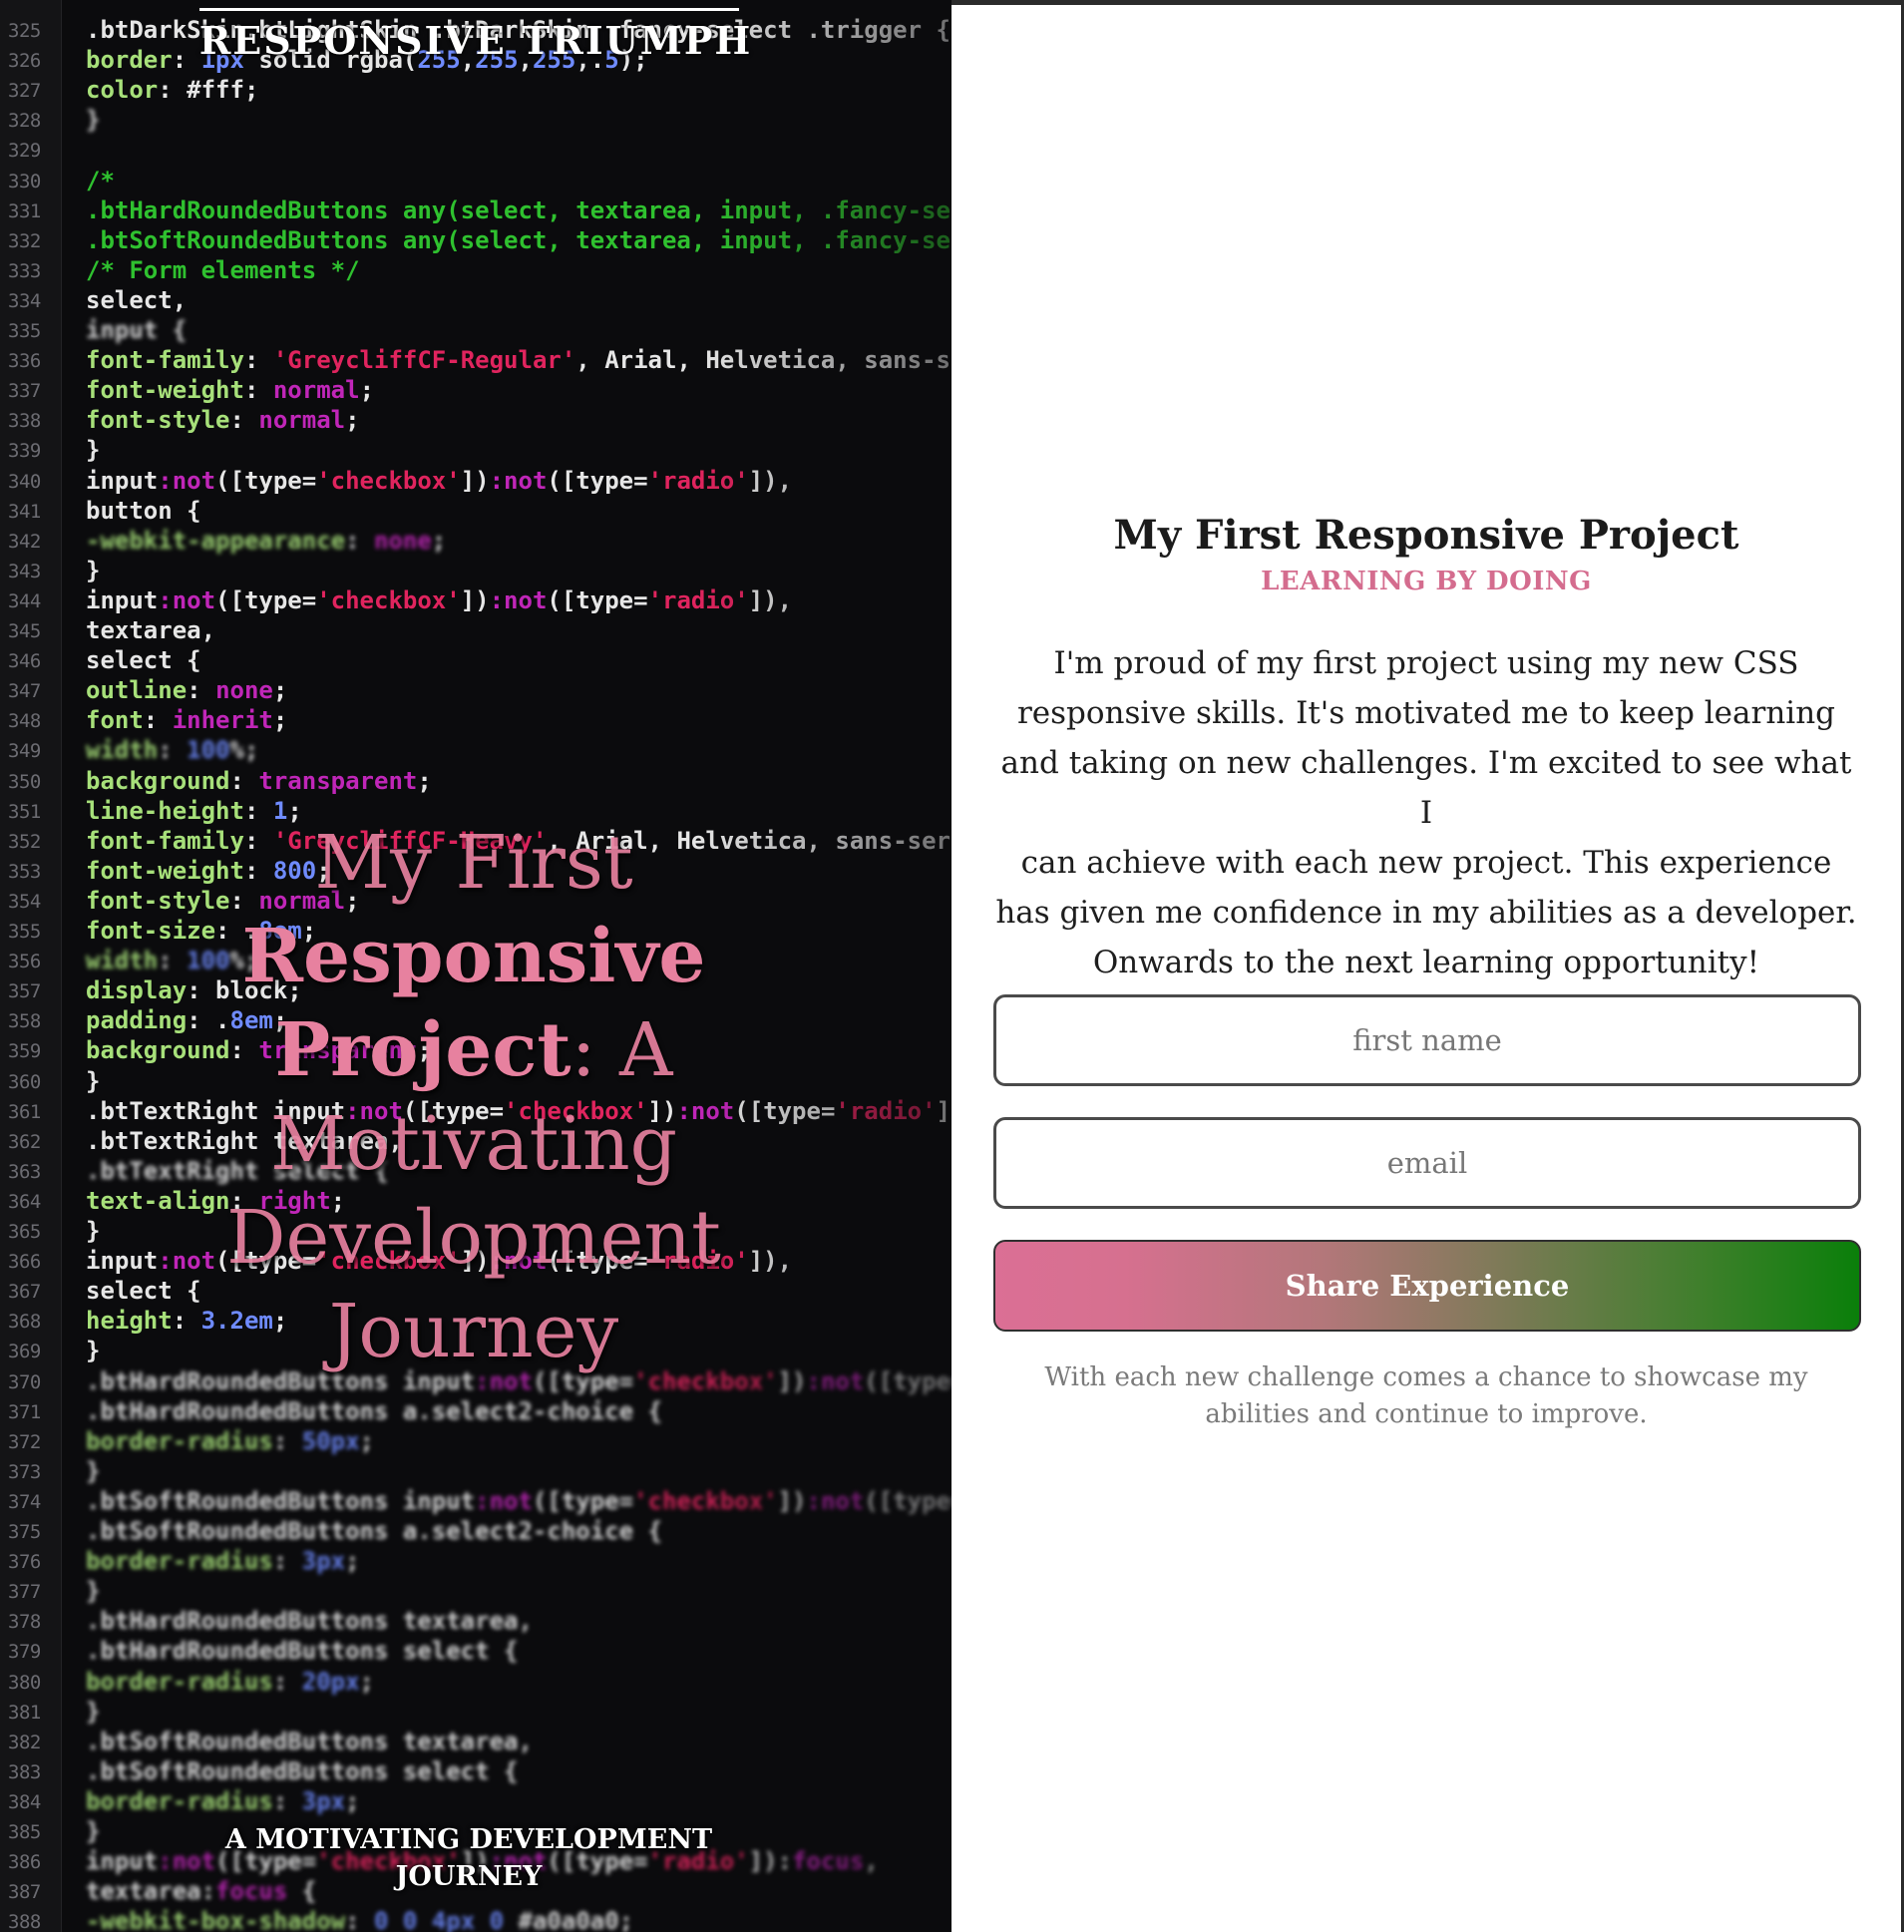  I want to click on line-number: 373, so click(24, 1472).